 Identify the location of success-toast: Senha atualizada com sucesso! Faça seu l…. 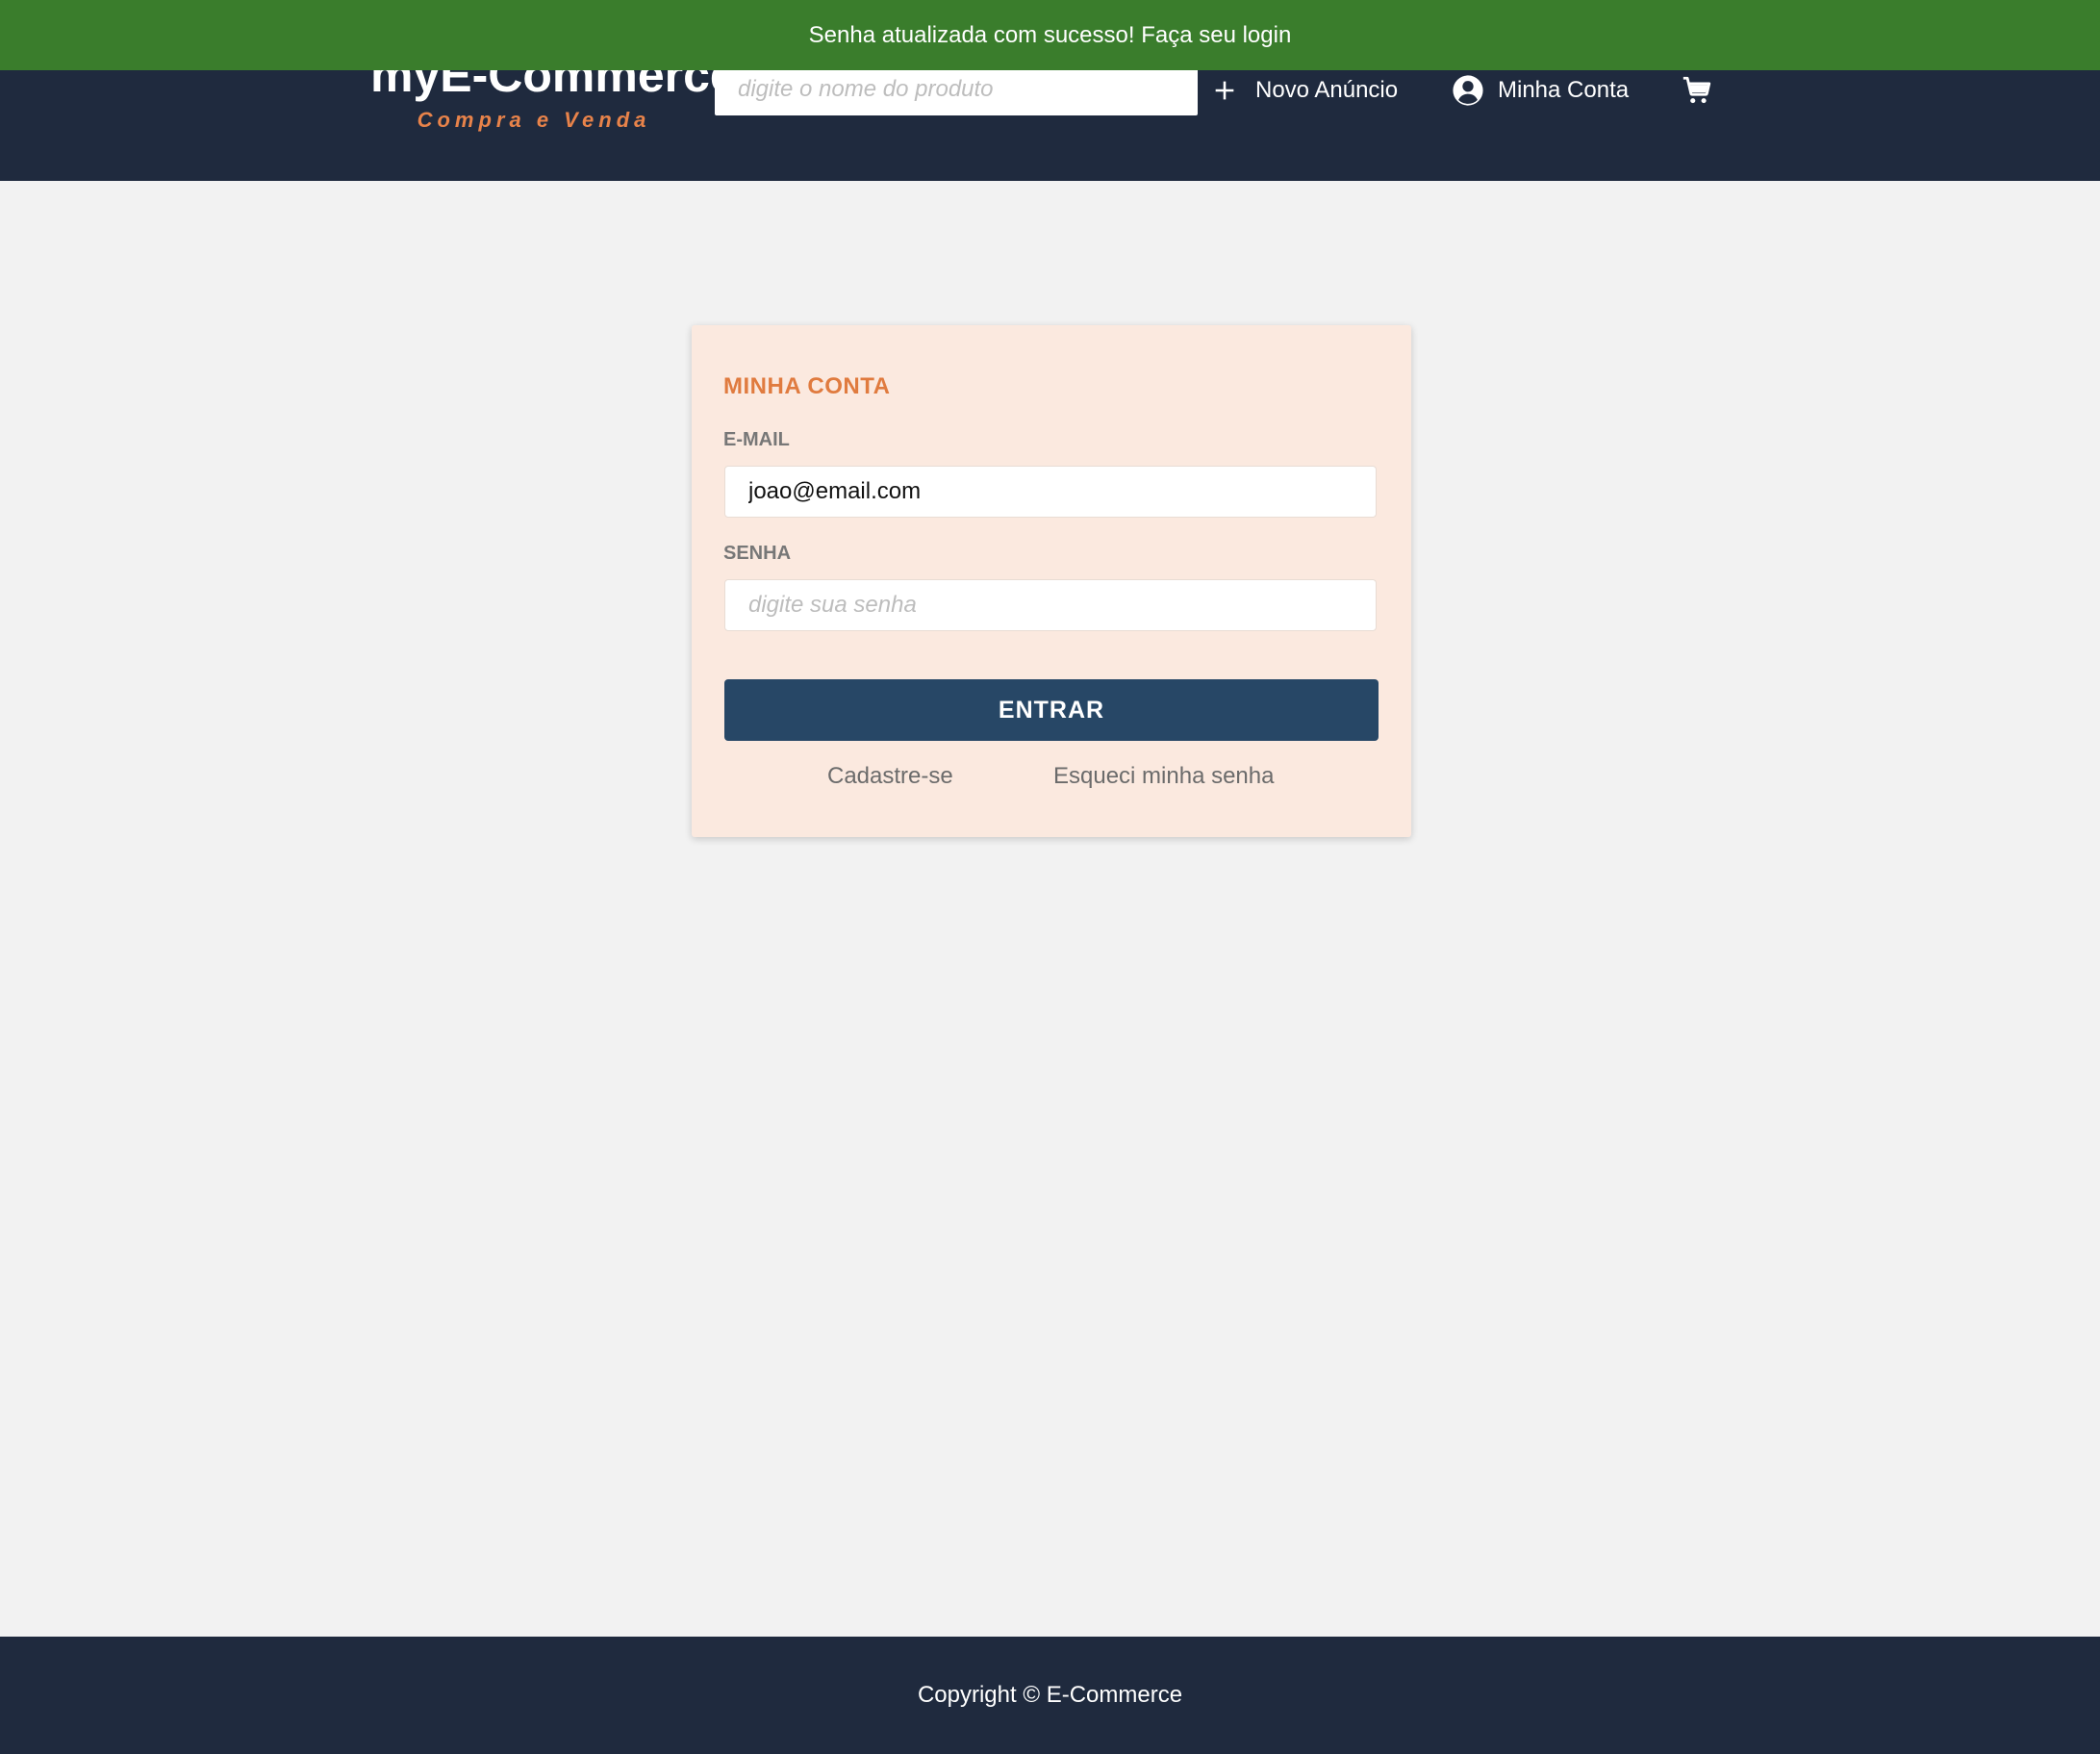
(1050, 35).